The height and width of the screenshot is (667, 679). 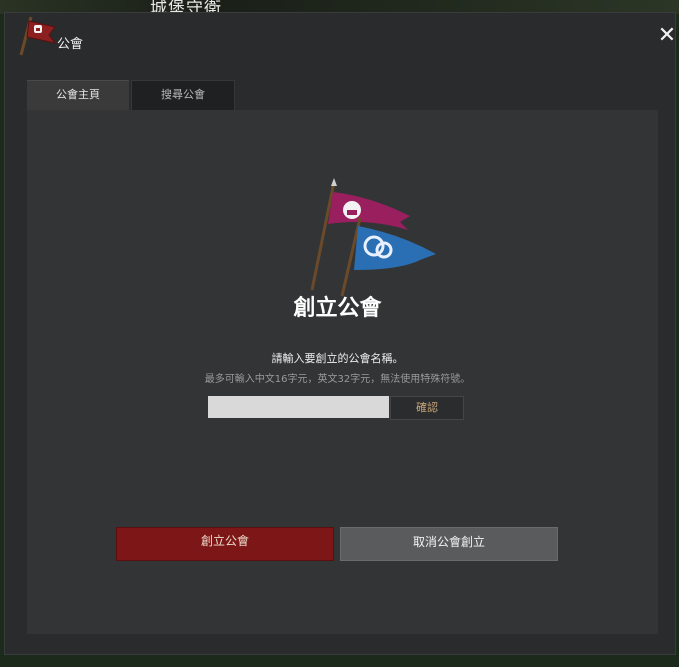 What do you see at coordinates (38, 36) in the screenshot?
I see `guild-flag-icon` at bounding box center [38, 36].